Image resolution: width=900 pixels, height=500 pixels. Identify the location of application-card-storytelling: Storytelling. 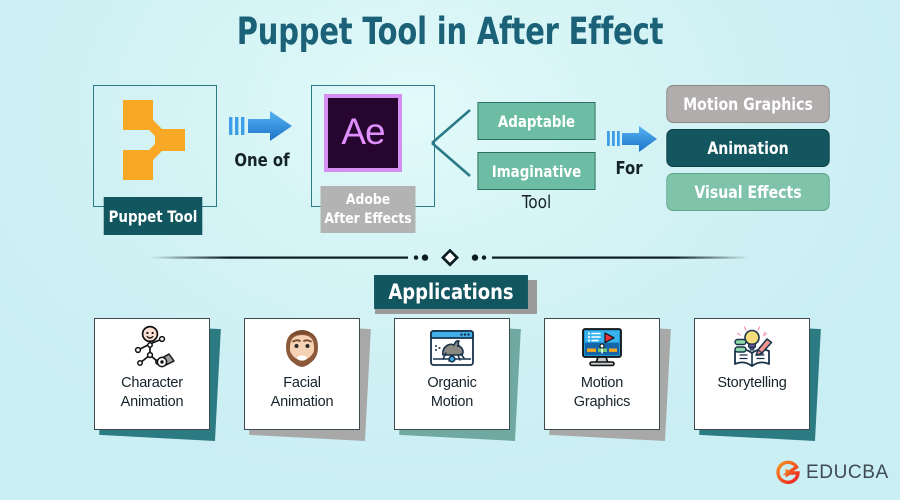
(758, 383).